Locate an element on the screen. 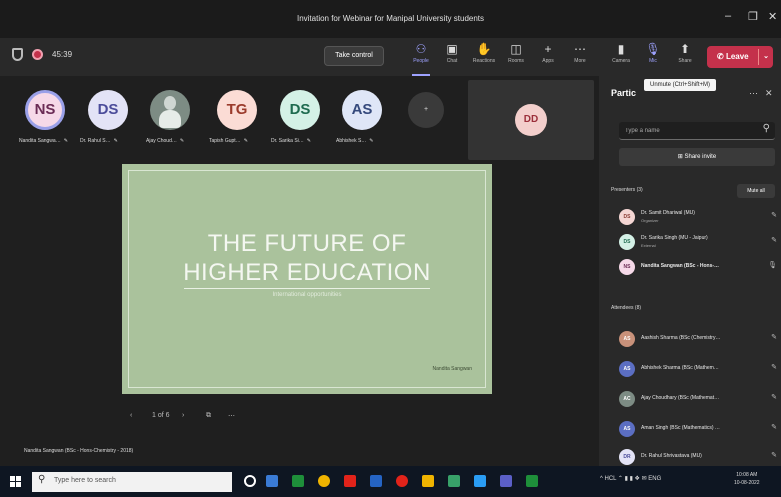  participant-row: NS Nandita Sangwan (BSc - Hons-… 🎙 is located at coordinates (699, 268).